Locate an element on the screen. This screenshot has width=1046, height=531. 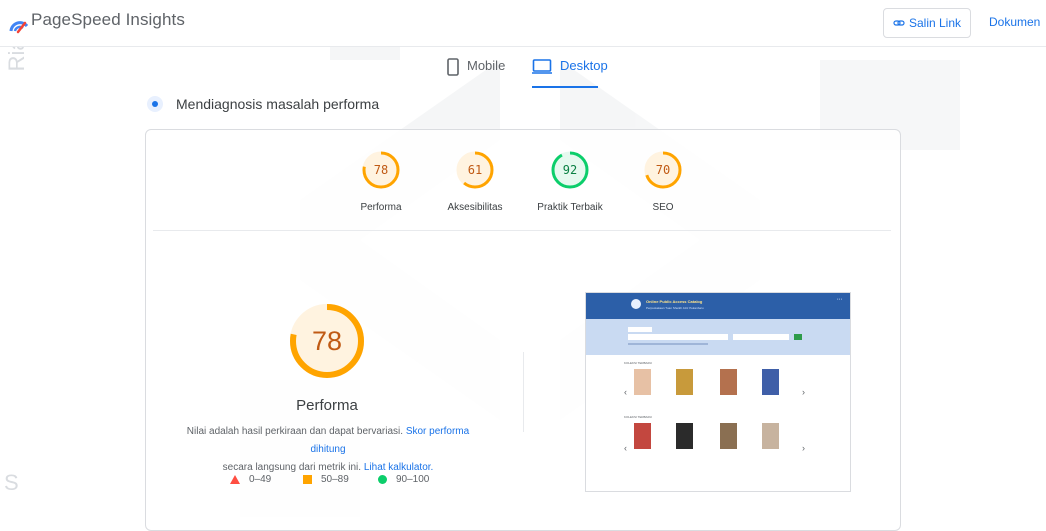
thumb-next-arrow-icon-2: › is located at coordinates (803, 448).